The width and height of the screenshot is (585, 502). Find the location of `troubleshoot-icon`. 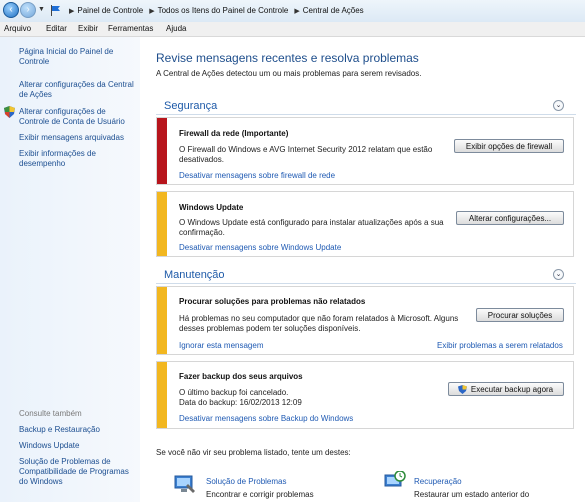

troubleshoot-icon is located at coordinates (184, 484).